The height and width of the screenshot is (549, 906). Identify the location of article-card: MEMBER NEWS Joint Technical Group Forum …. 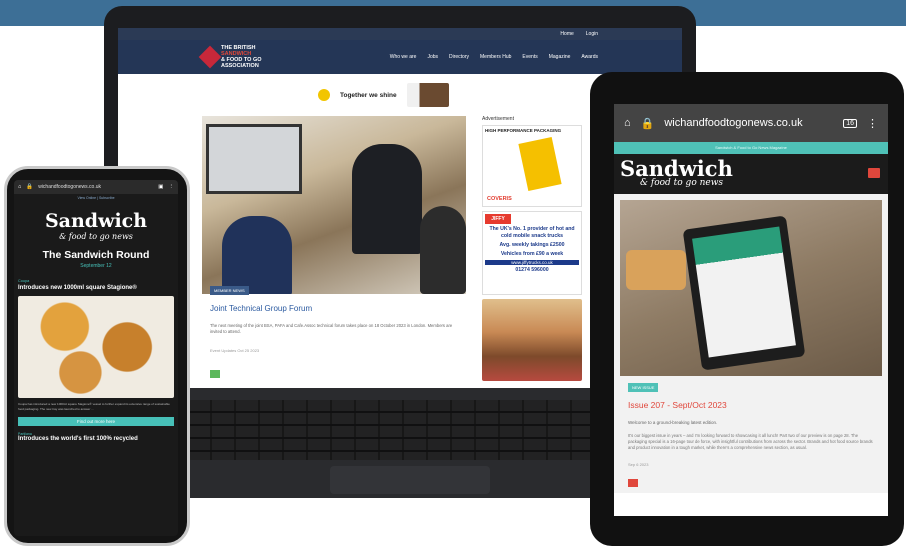
(334, 252).